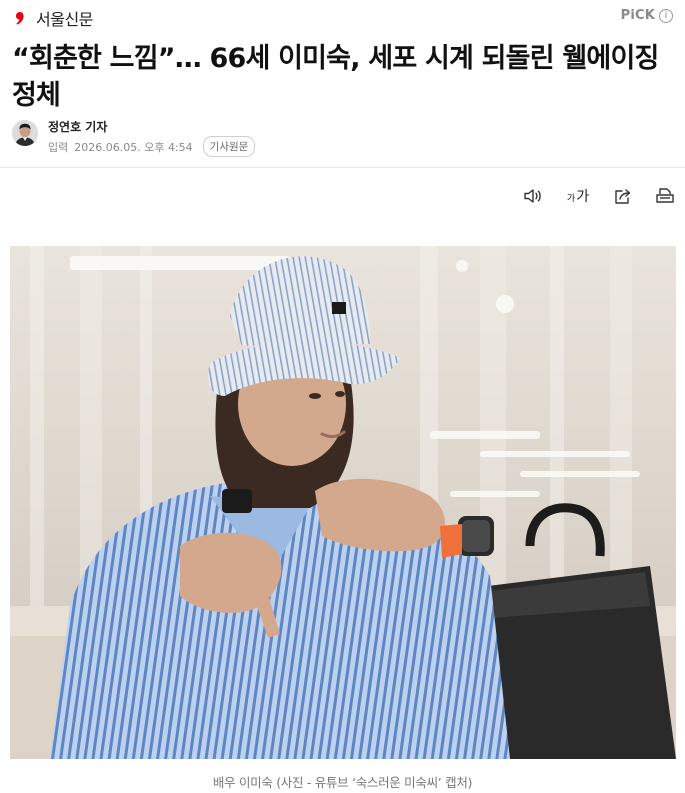 This screenshot has width=685, height=793. What do you see at coordinates (665, 196) in the screenshot?
I see `print-icon` at bounding box center [665, 196].